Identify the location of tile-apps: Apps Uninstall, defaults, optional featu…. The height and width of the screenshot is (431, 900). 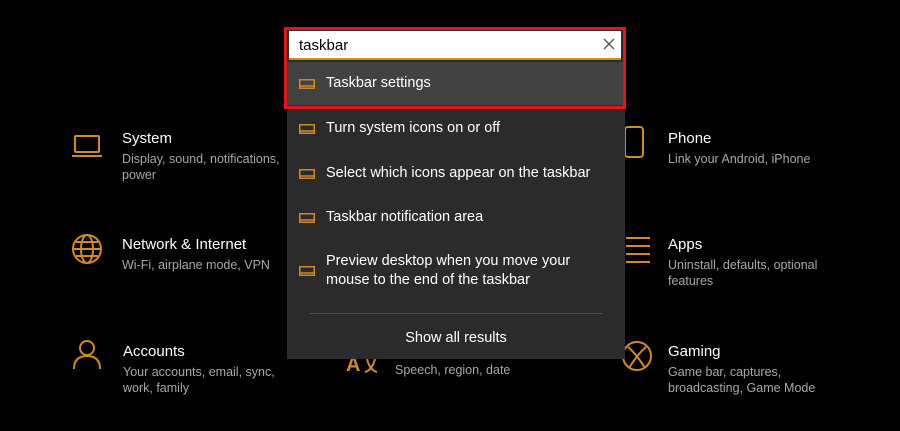
(735, 264).